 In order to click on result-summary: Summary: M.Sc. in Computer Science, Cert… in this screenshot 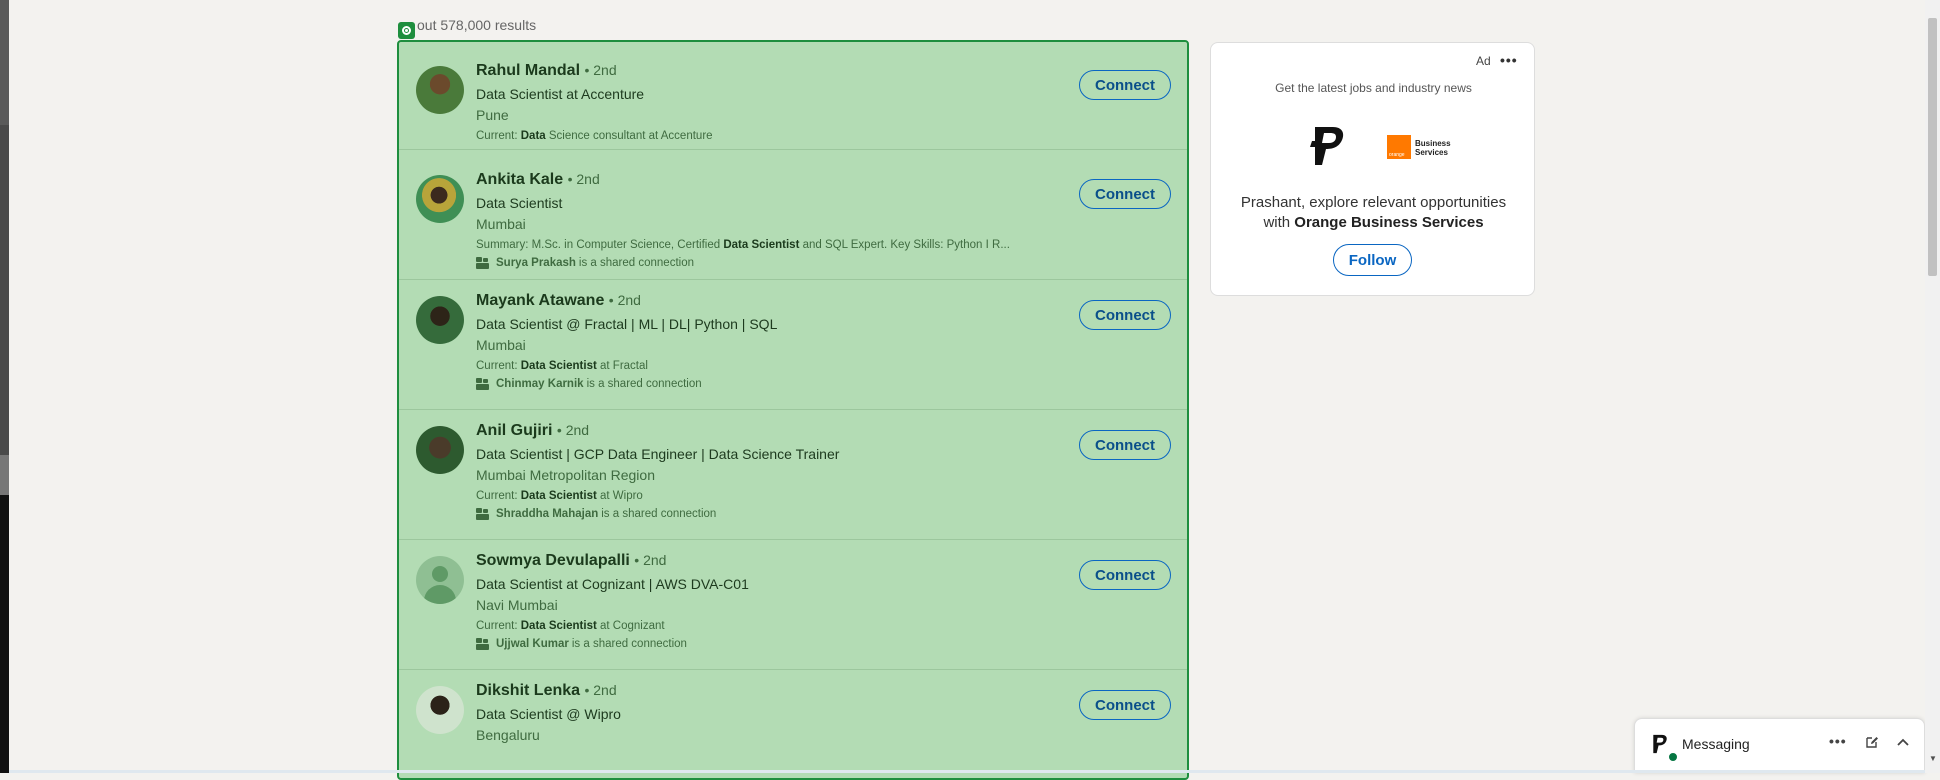, I will do `click(743, 245)`.